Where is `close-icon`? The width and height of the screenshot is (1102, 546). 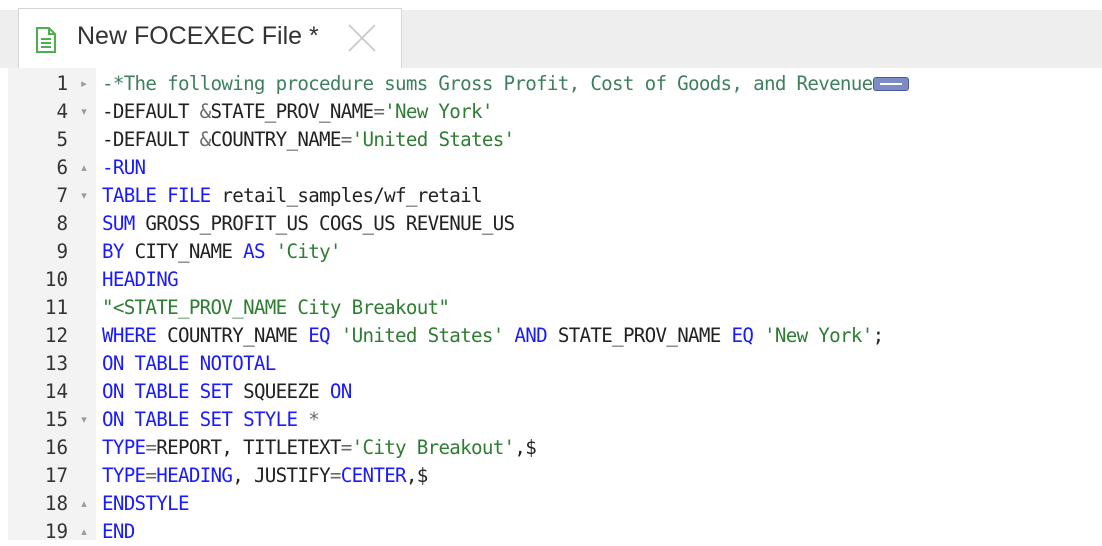
close-icon is located at coordinates (362, 38).